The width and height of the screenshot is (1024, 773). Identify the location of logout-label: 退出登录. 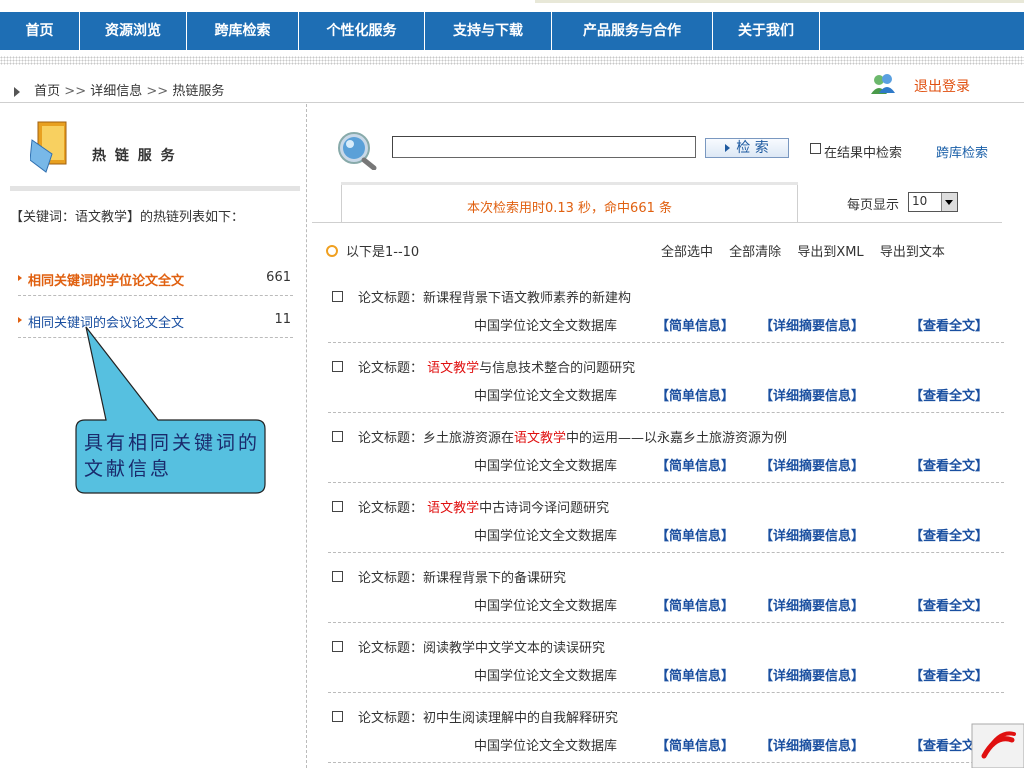
(942, 87).